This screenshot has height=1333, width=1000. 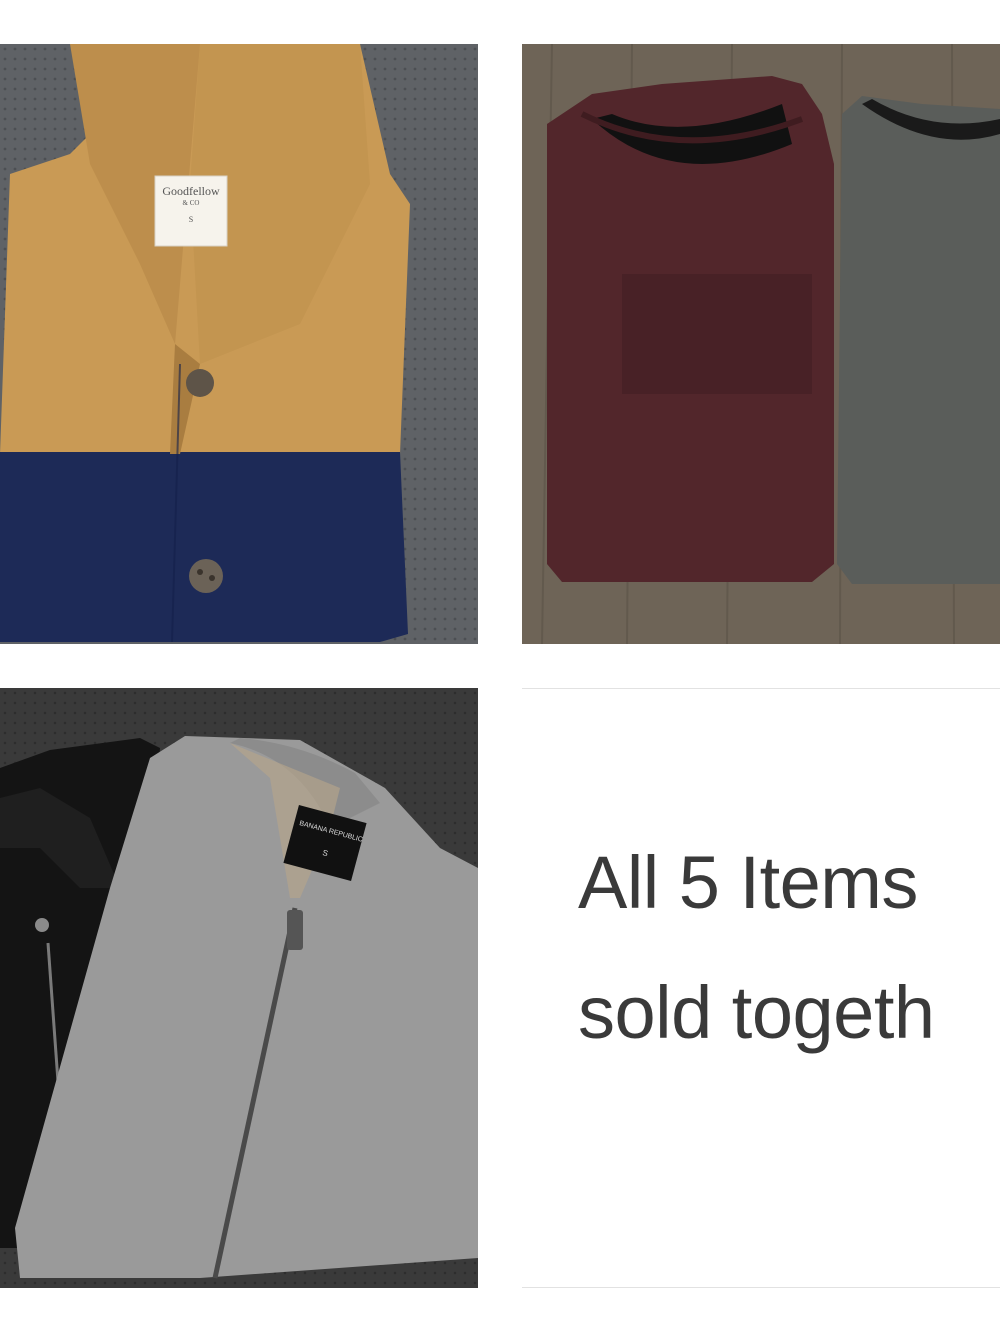 What do you see at coordinates (761, 1287) in the screenshot?
I see `caption-bottom-divider` at bounding box center [761, 1287].